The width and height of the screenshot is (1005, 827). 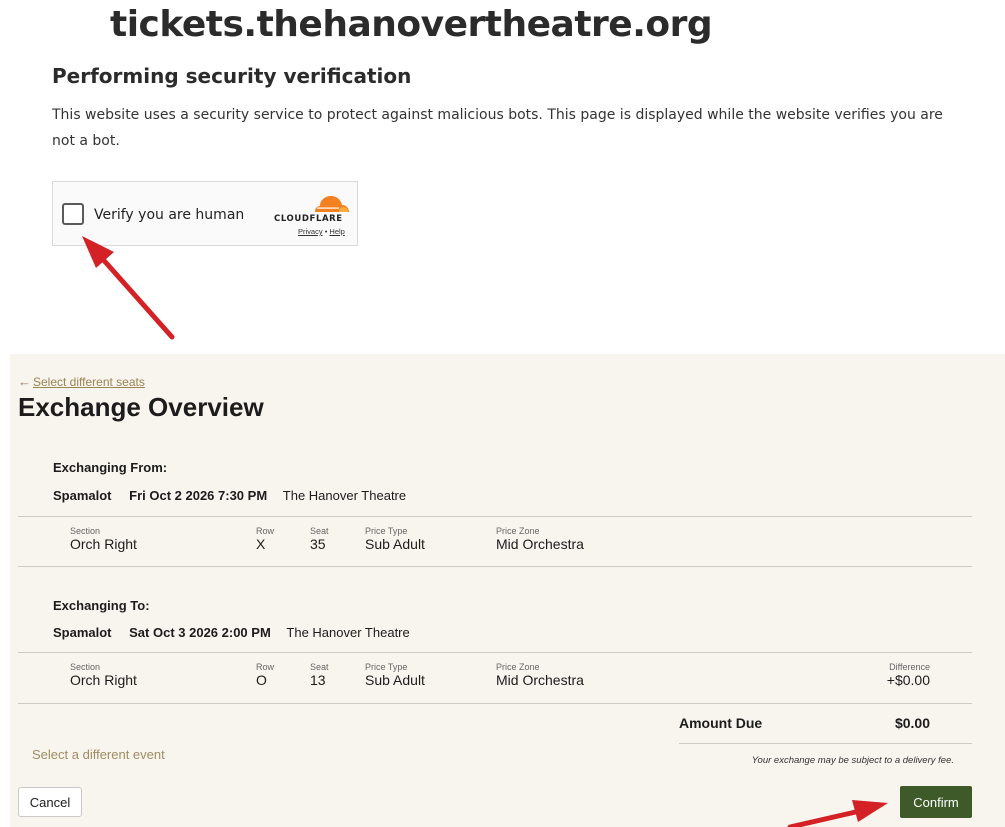 What do you see at coordinates (721, 723) in the screenshot?
I see `amount-due-label: Amount Due` at bounding box center [721, 723].